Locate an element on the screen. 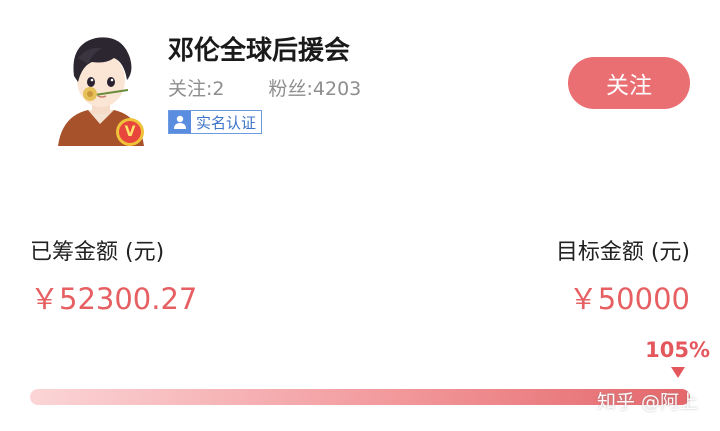  watermark: 知乎 @阿上 is located at coordinates (647, 402).